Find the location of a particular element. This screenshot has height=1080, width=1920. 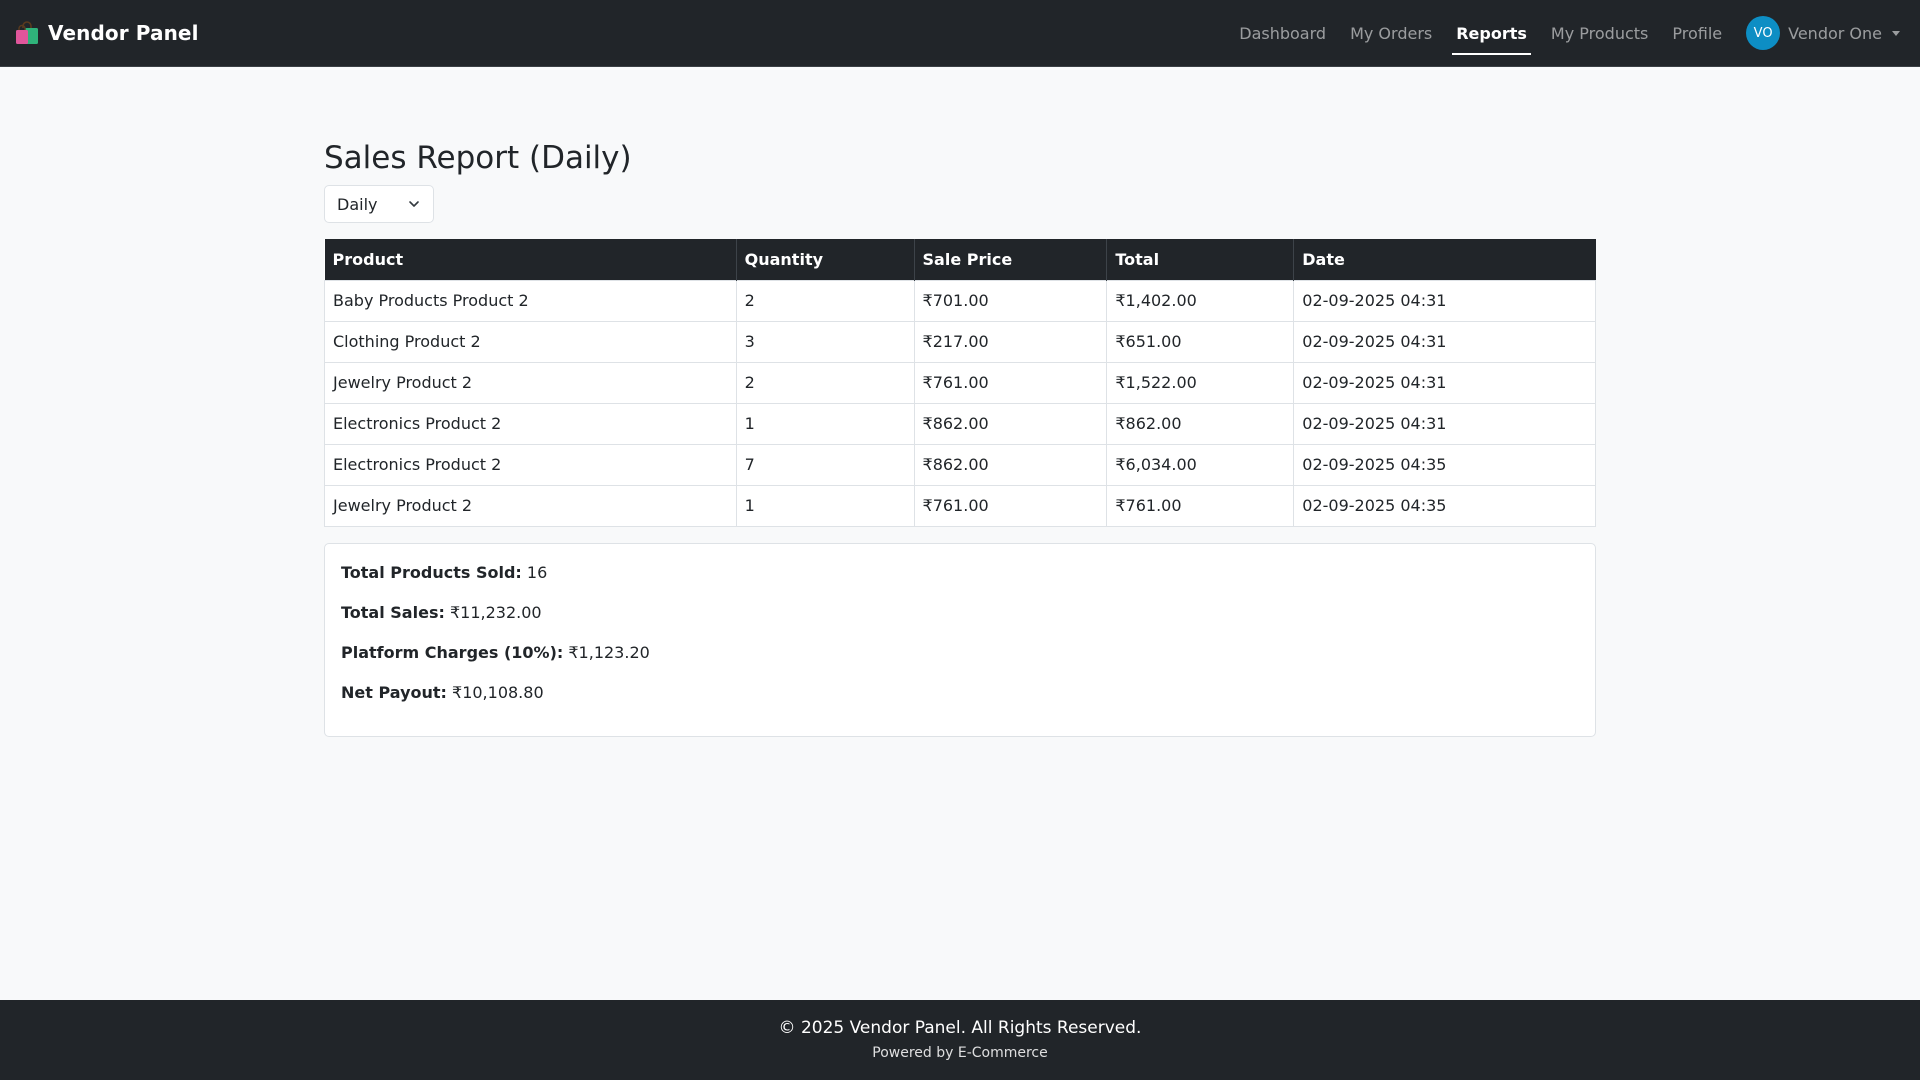

cell-total: ₹761.00 is located at coordinates (1200, 505).